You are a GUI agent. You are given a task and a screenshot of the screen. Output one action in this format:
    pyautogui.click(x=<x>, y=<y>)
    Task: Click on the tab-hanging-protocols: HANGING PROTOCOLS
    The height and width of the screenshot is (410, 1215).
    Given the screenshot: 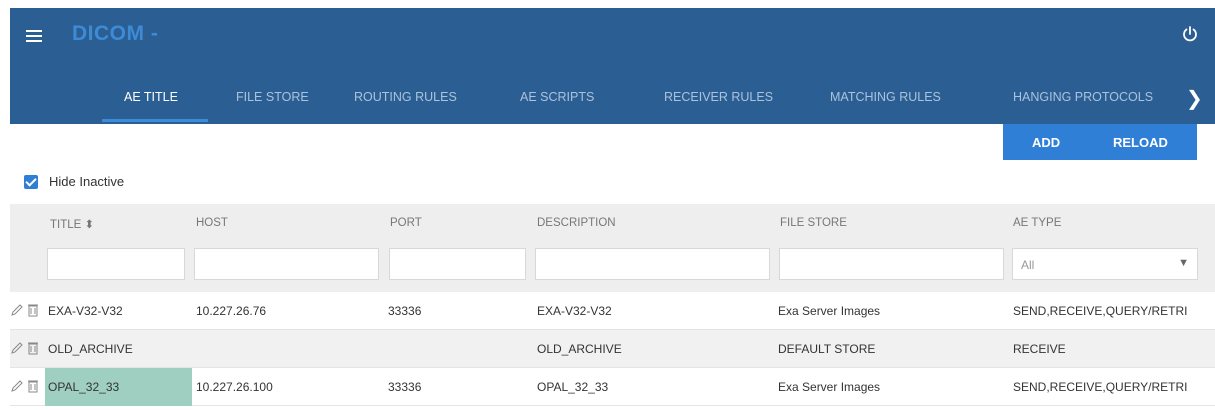 What is the action you would take?
    pyautogui.click(x=1083, y=97)
    